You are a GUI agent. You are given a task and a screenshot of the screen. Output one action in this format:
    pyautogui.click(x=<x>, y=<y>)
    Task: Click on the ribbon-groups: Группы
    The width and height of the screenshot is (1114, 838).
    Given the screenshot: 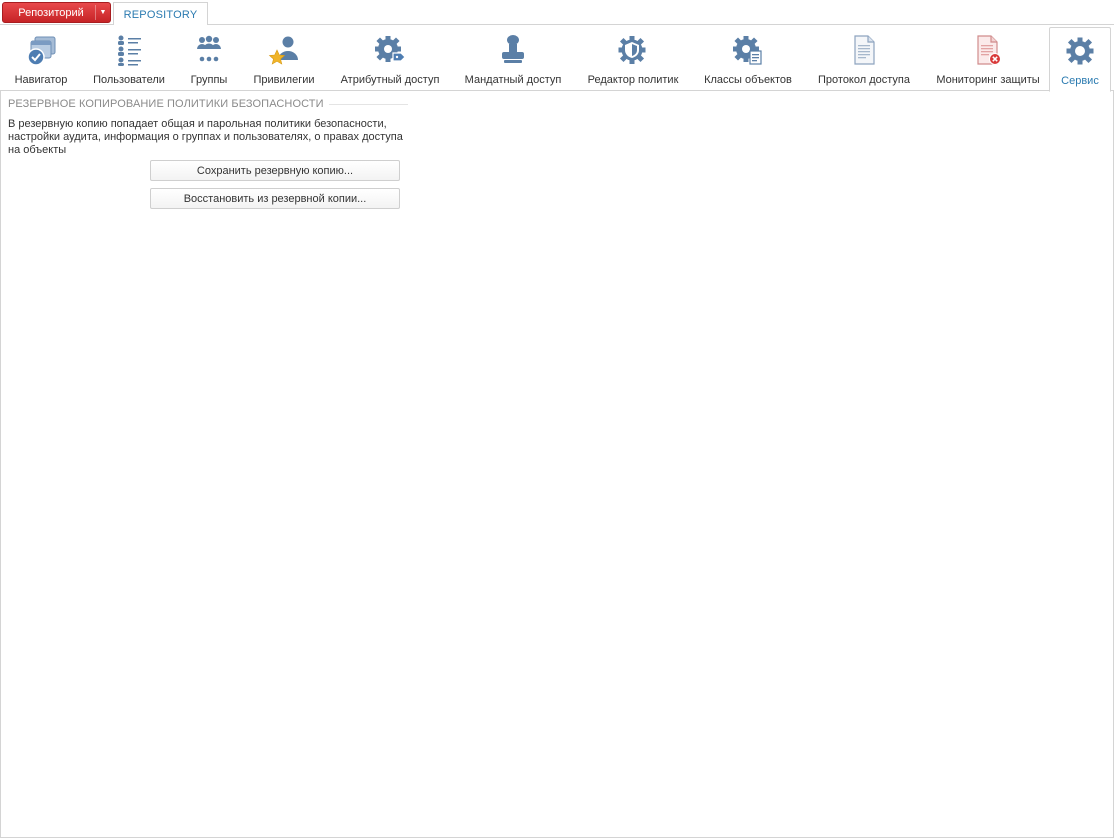 What is the action you would take?
    pyautogui.click(x=209, y=58)
    